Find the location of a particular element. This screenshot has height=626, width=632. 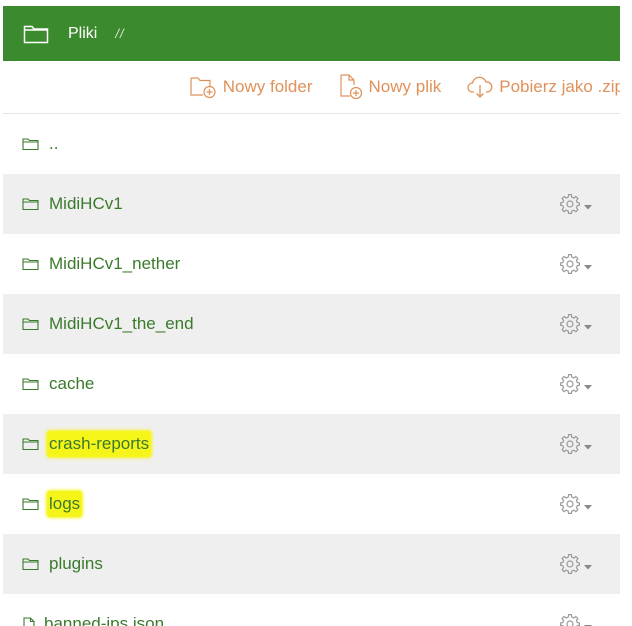

new-file-icon is located at coordinates (350, 87).